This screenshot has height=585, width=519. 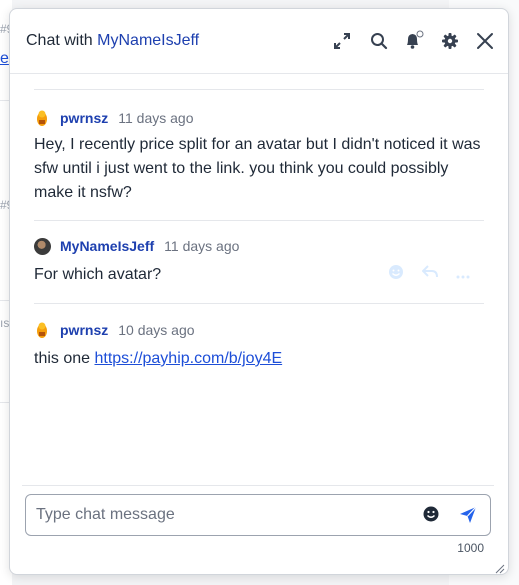 What do you see at coordinates (396, 274) in the screenshot?
I see `react-icon` at bounding box center [396, 274].